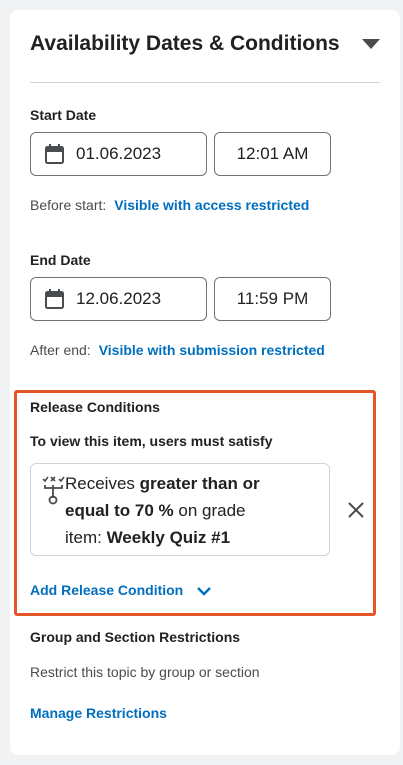 The image size is (403, 765). I want to click on visible-submission-restricted-link: Visible with submission restricted, so click(212, 350).